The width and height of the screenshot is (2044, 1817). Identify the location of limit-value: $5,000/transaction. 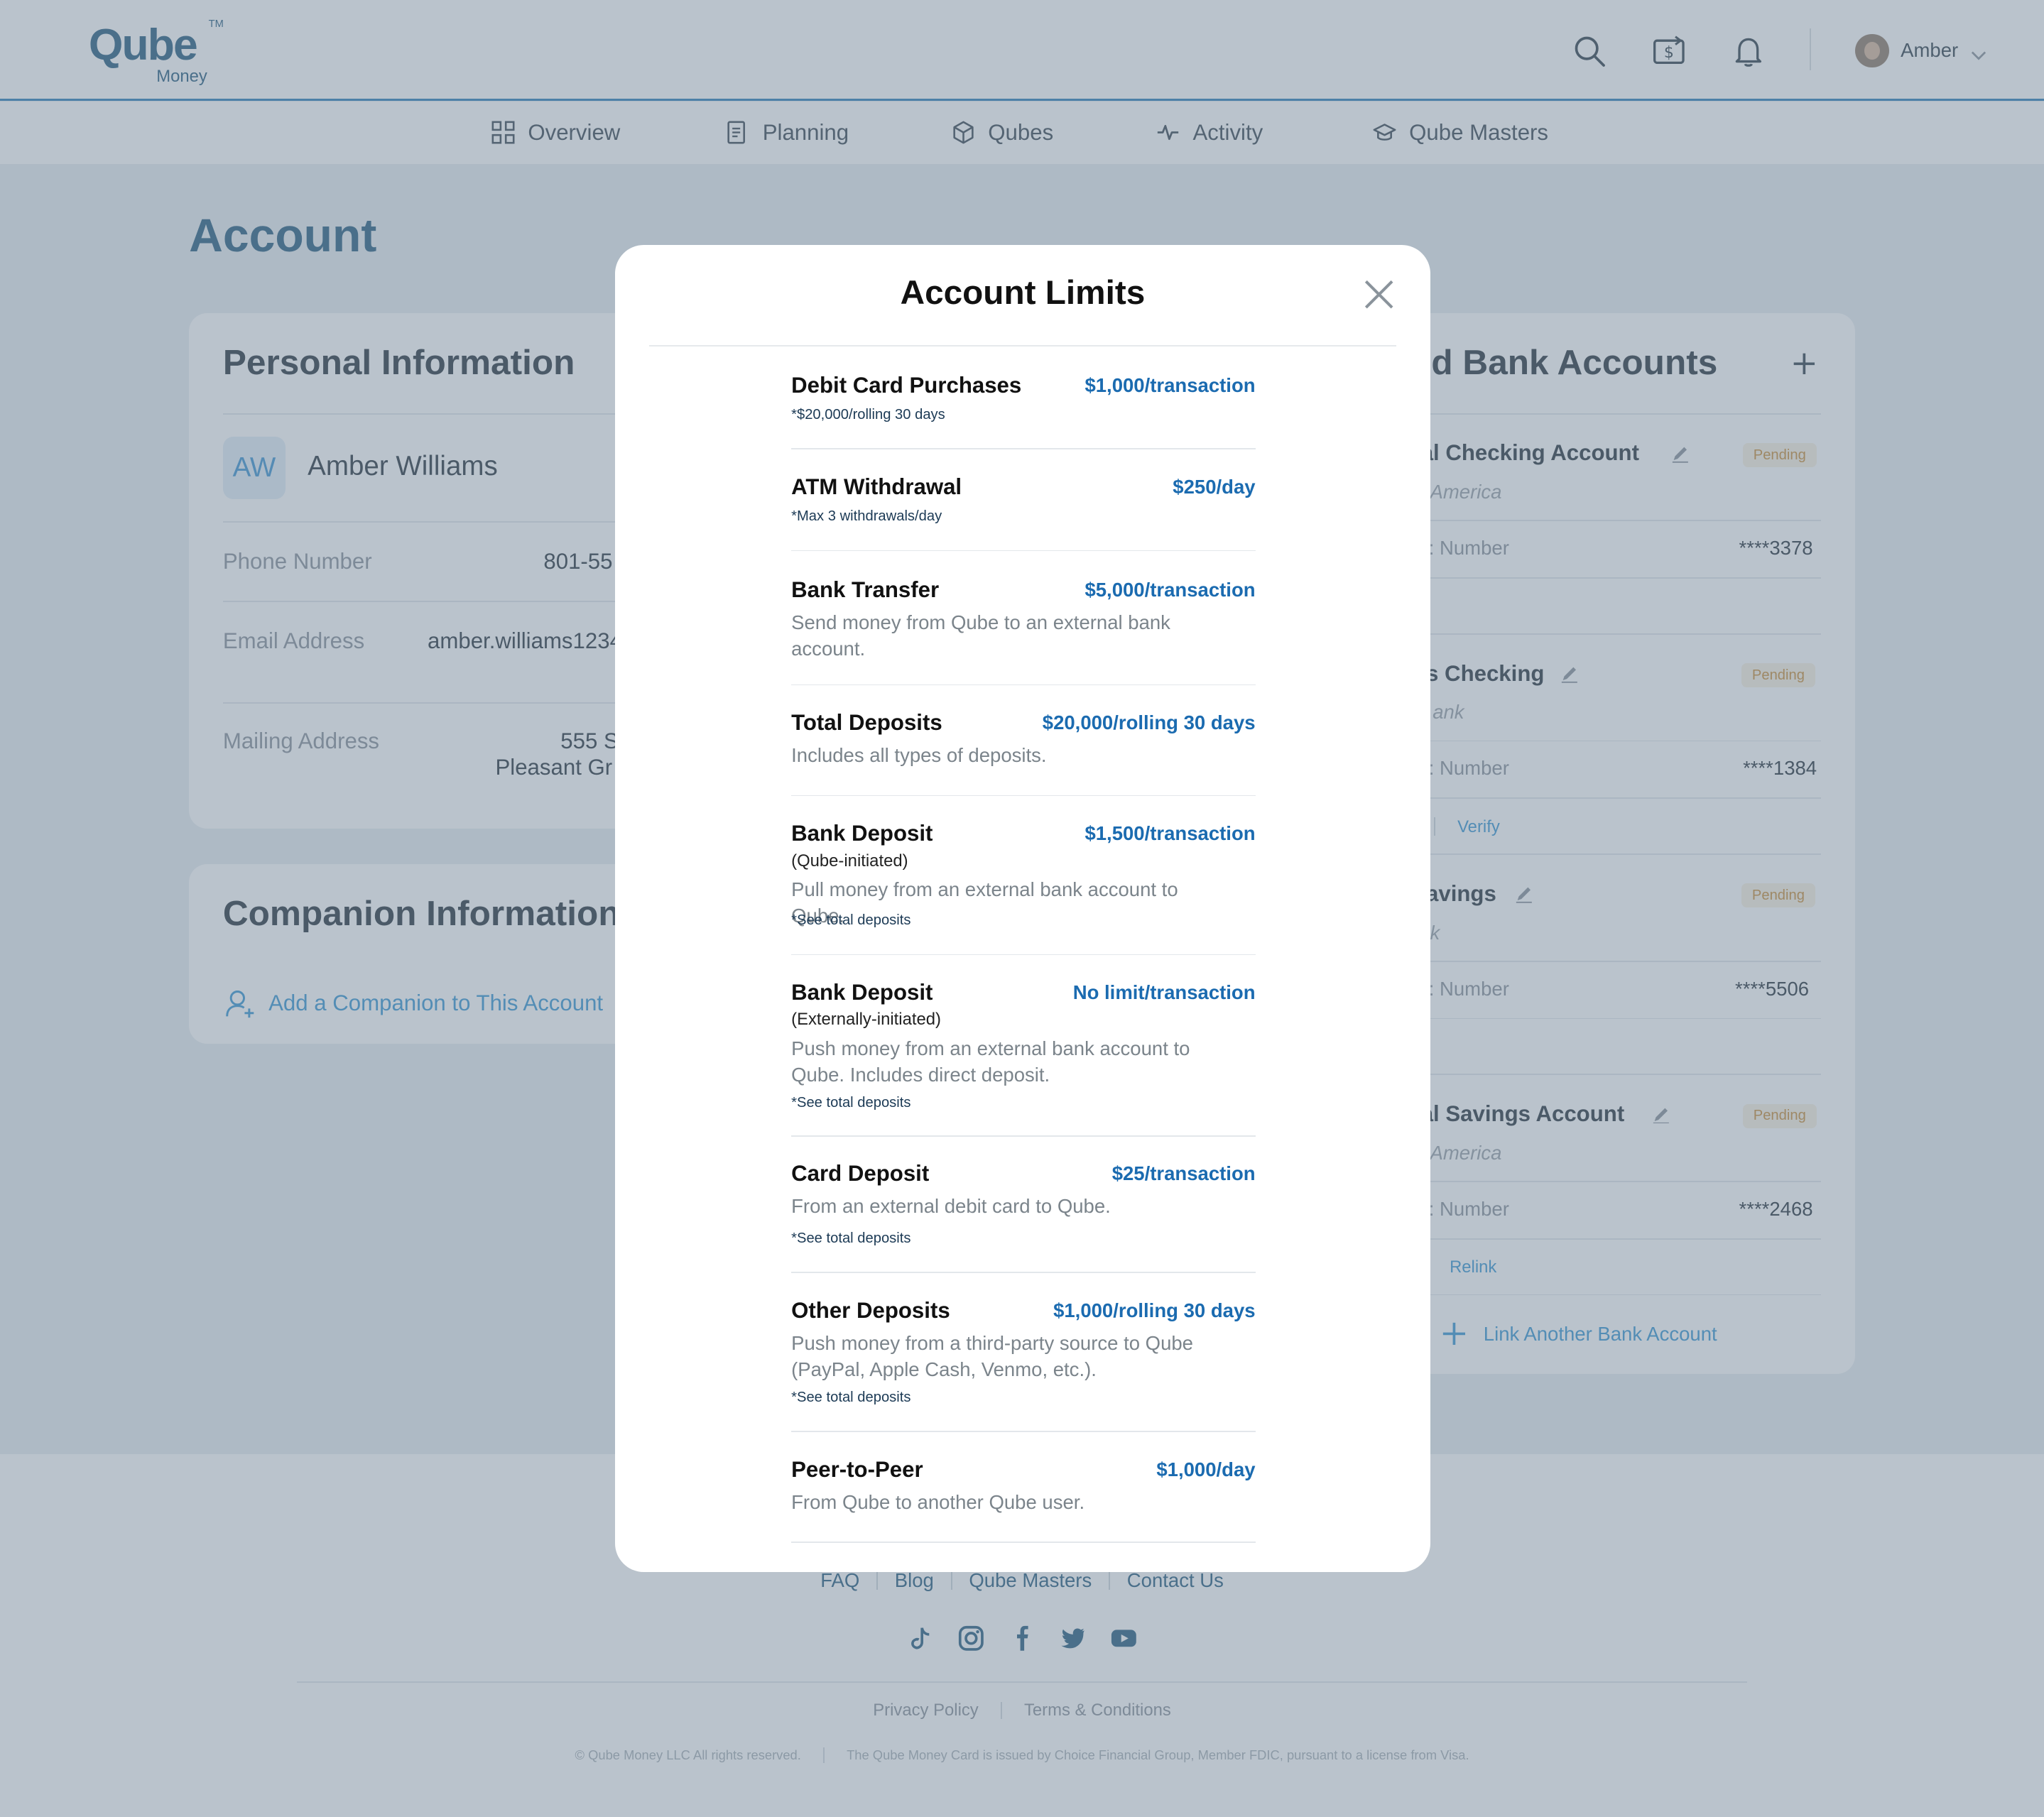
(1170, 589).